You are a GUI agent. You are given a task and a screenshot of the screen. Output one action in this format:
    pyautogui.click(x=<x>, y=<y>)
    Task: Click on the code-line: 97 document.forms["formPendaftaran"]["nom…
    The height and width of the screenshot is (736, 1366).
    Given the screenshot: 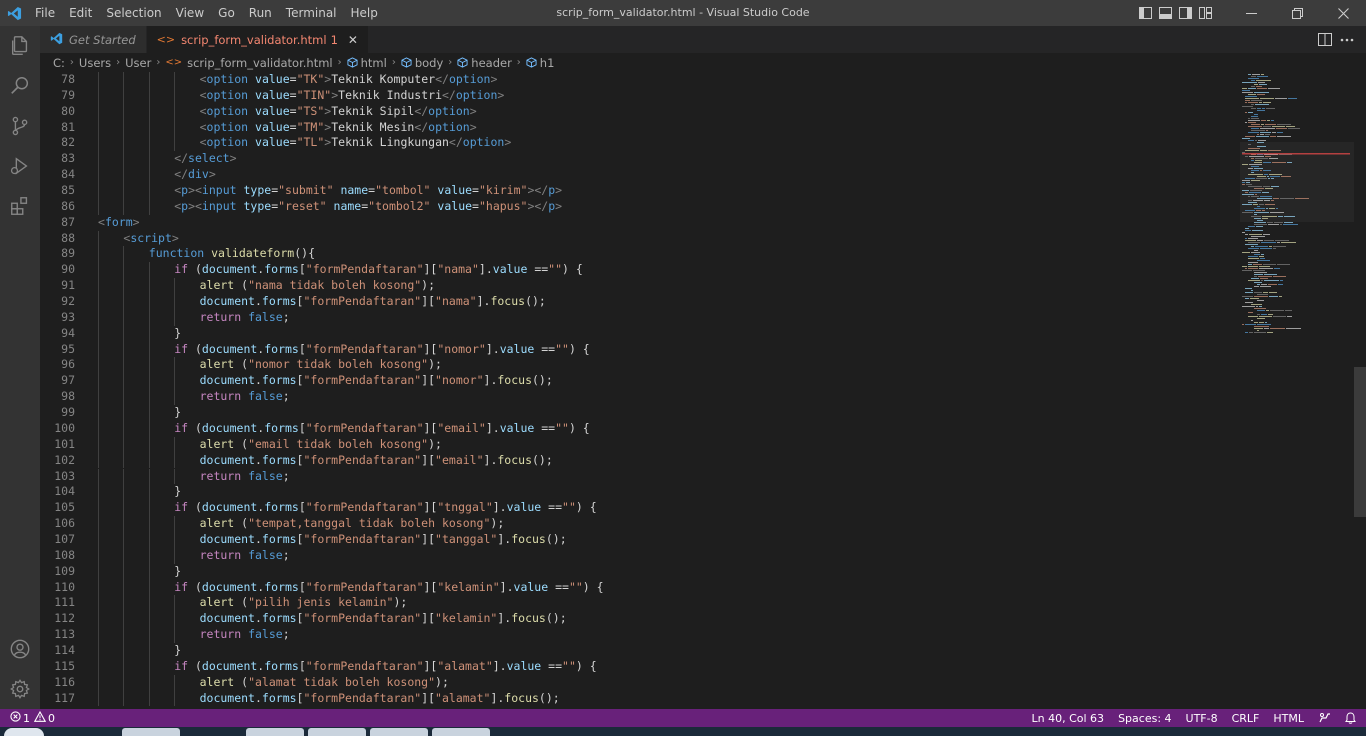 What is the action you would take?
    pyautogui.click(x=640, y=381)
    